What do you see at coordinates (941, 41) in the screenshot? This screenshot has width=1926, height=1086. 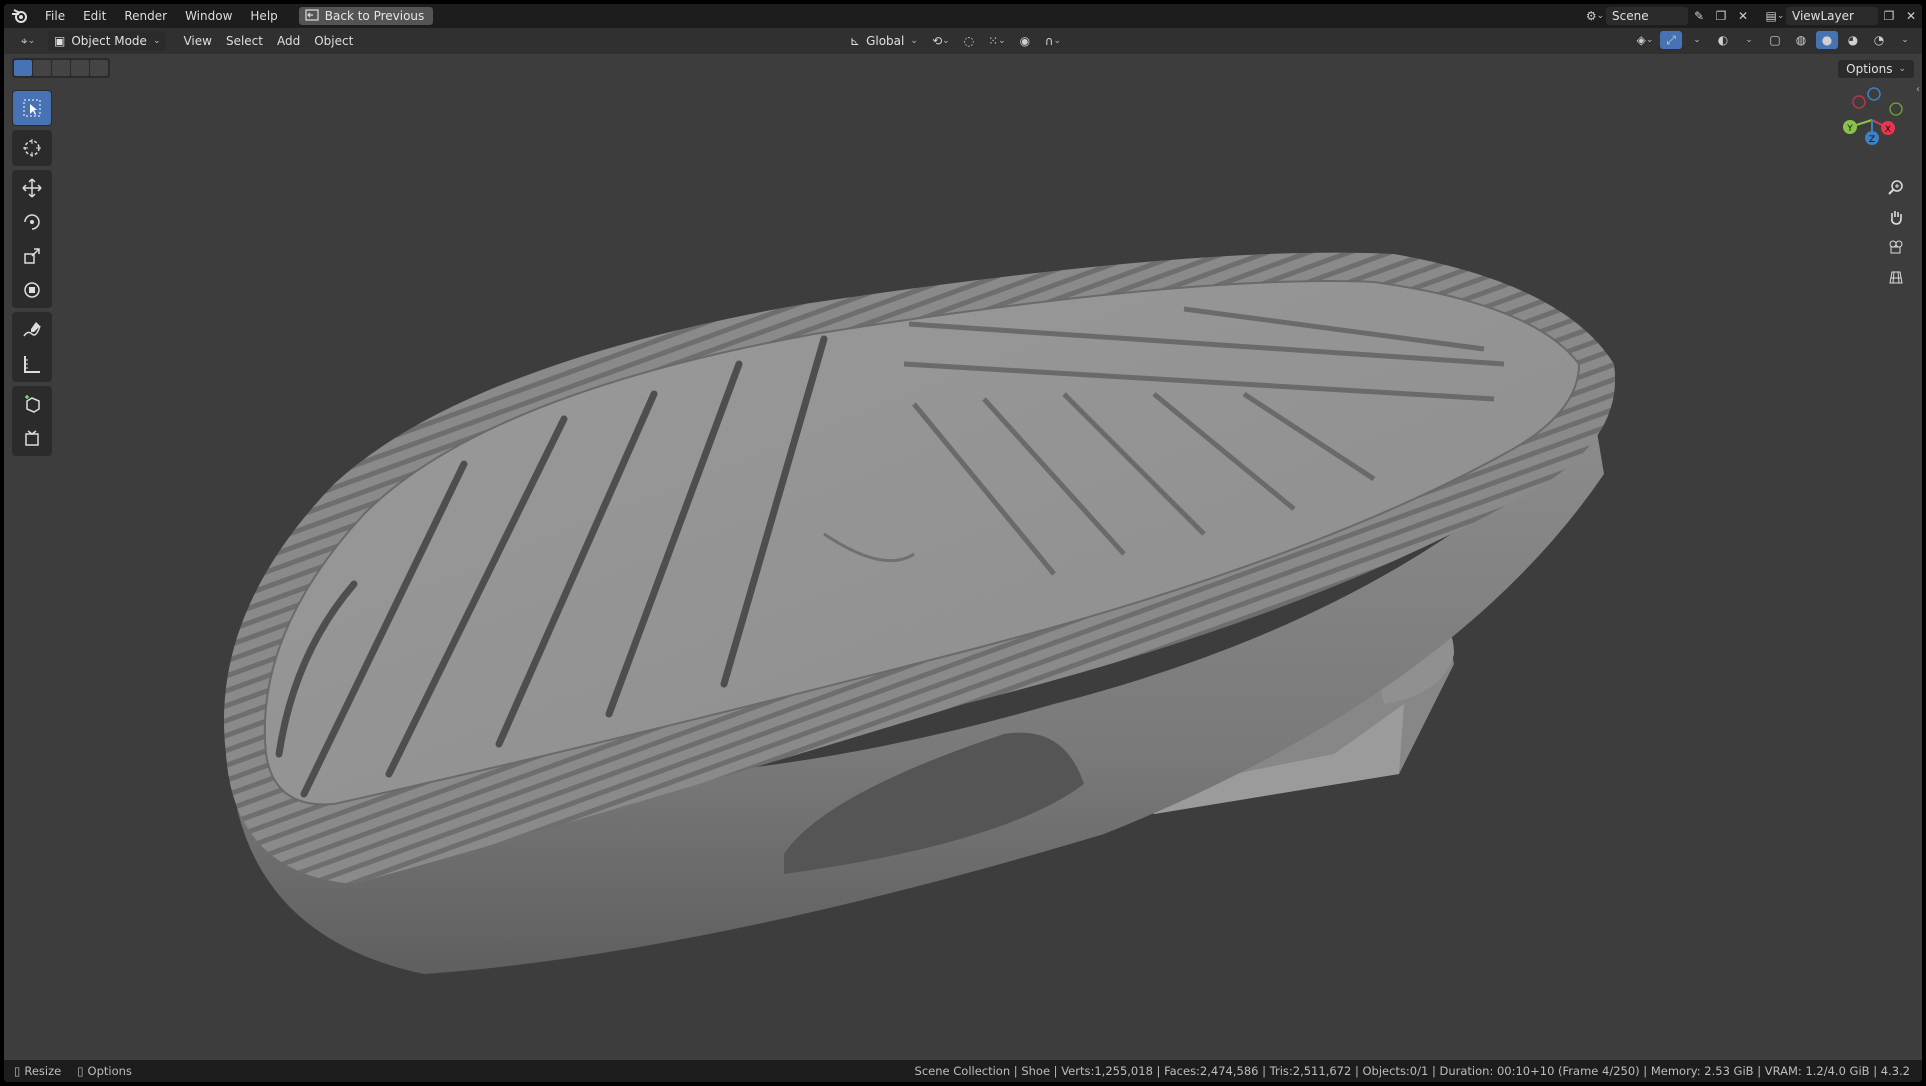 I see `pivot-icon: ⟲ ⌄` at bounding box center [941, 41].